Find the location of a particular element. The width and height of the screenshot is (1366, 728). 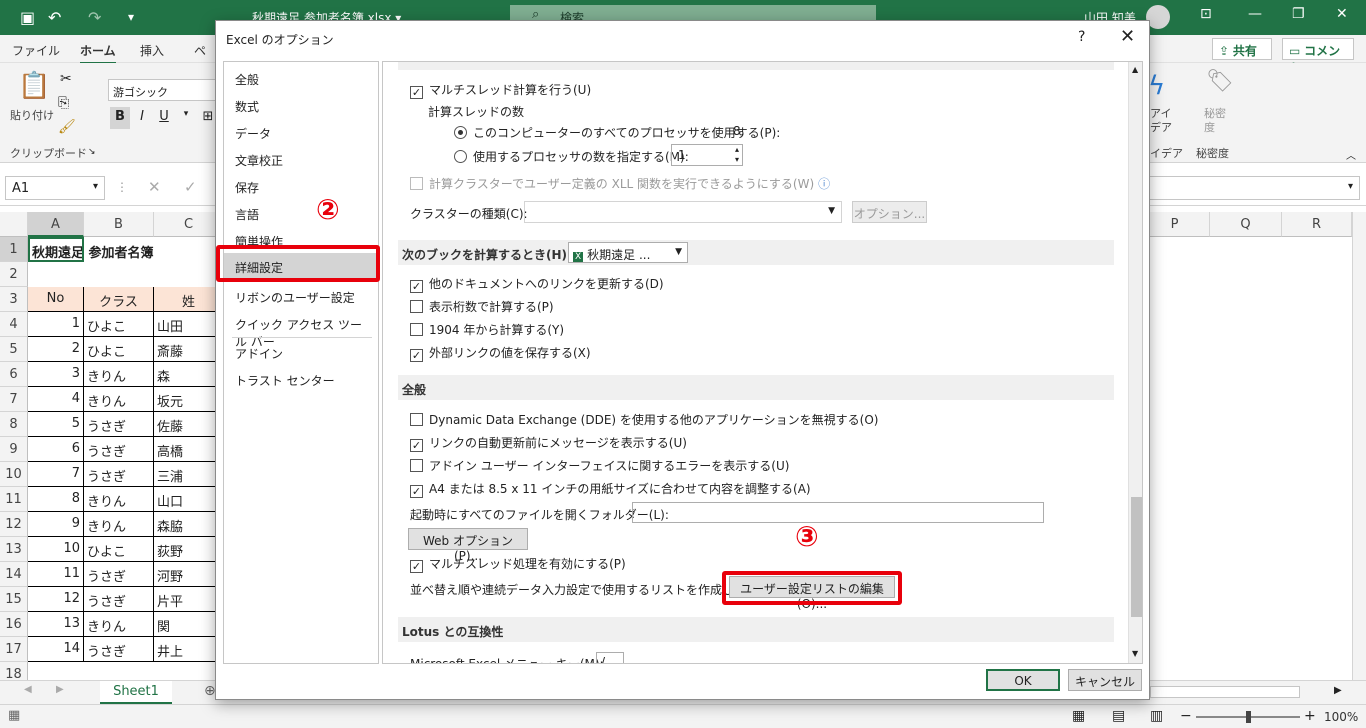

prev-sheet-icon: ◀ is located at coordinates (28, 689).